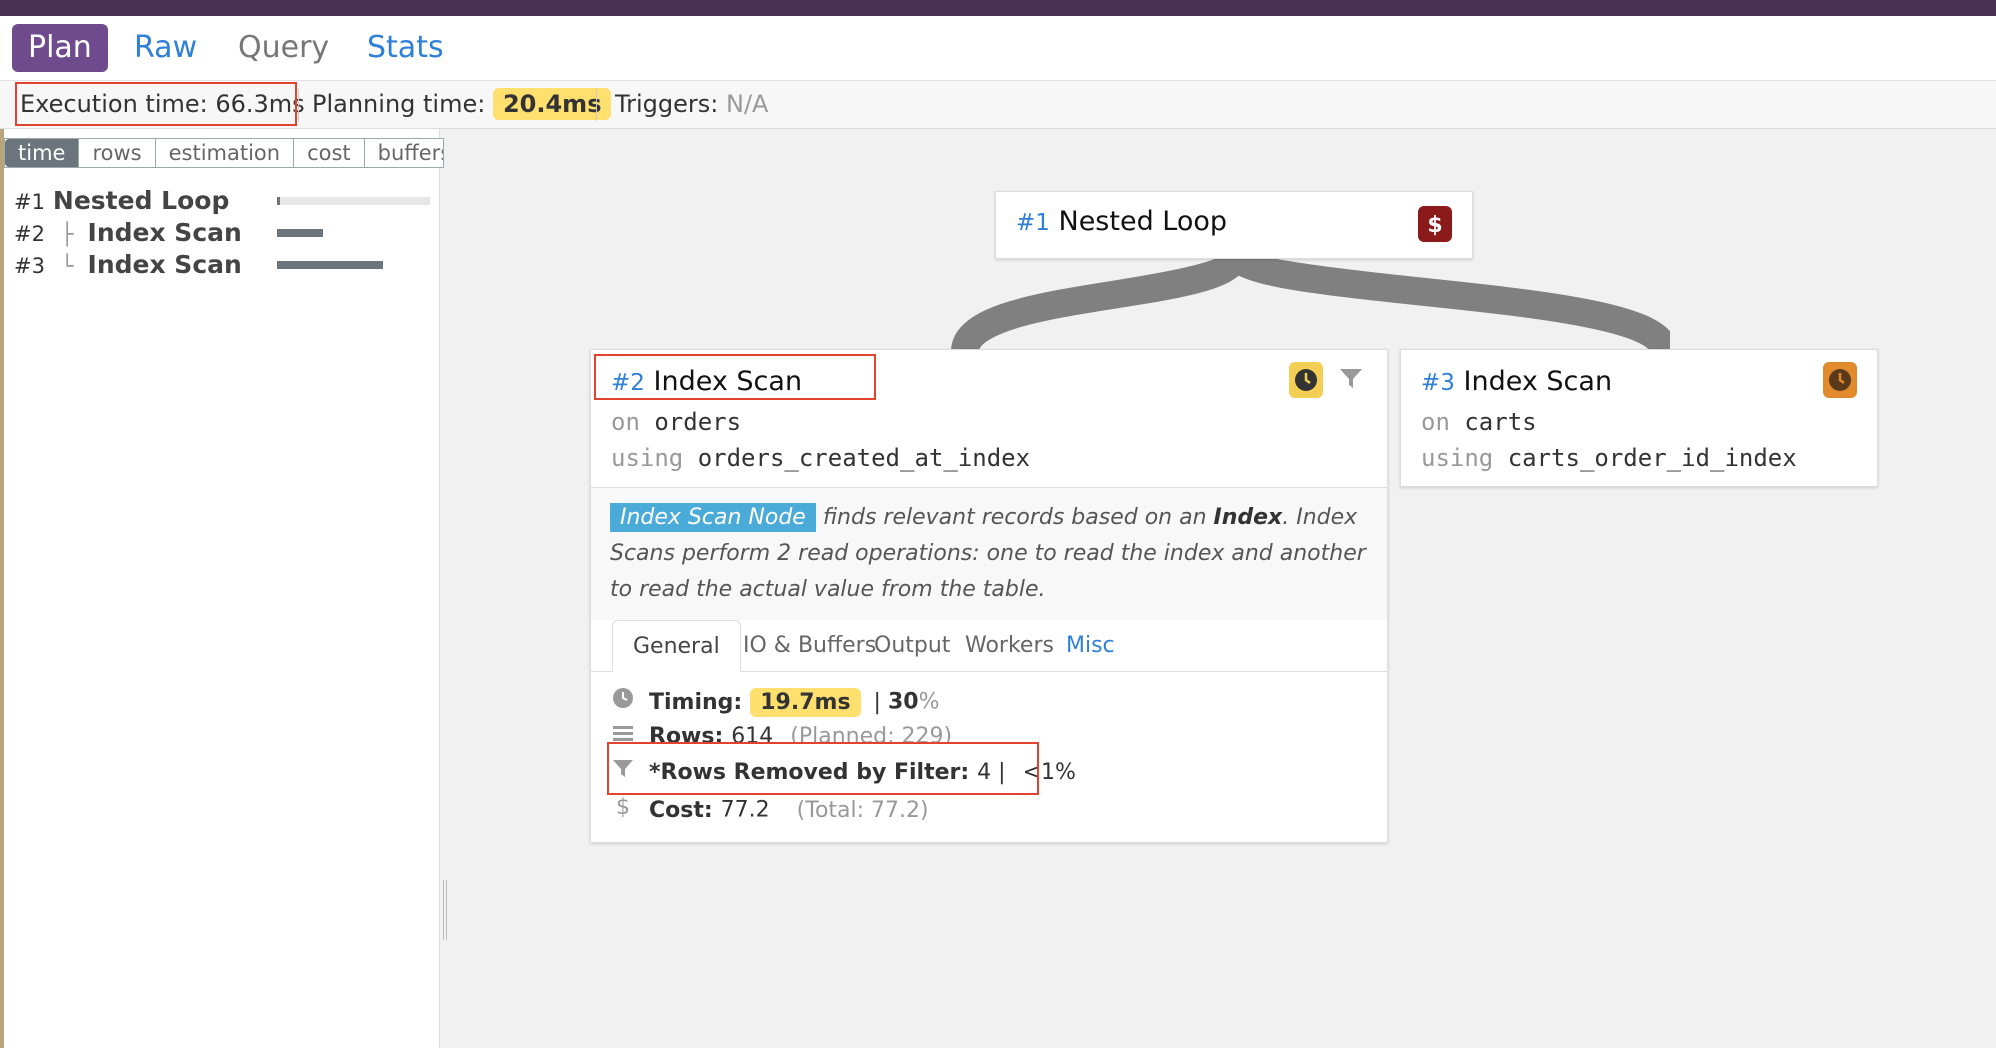 Image resolution: width=1996 pixels, height=1048 pixels. I want to click on rows-value: 614, so click(752, 734).